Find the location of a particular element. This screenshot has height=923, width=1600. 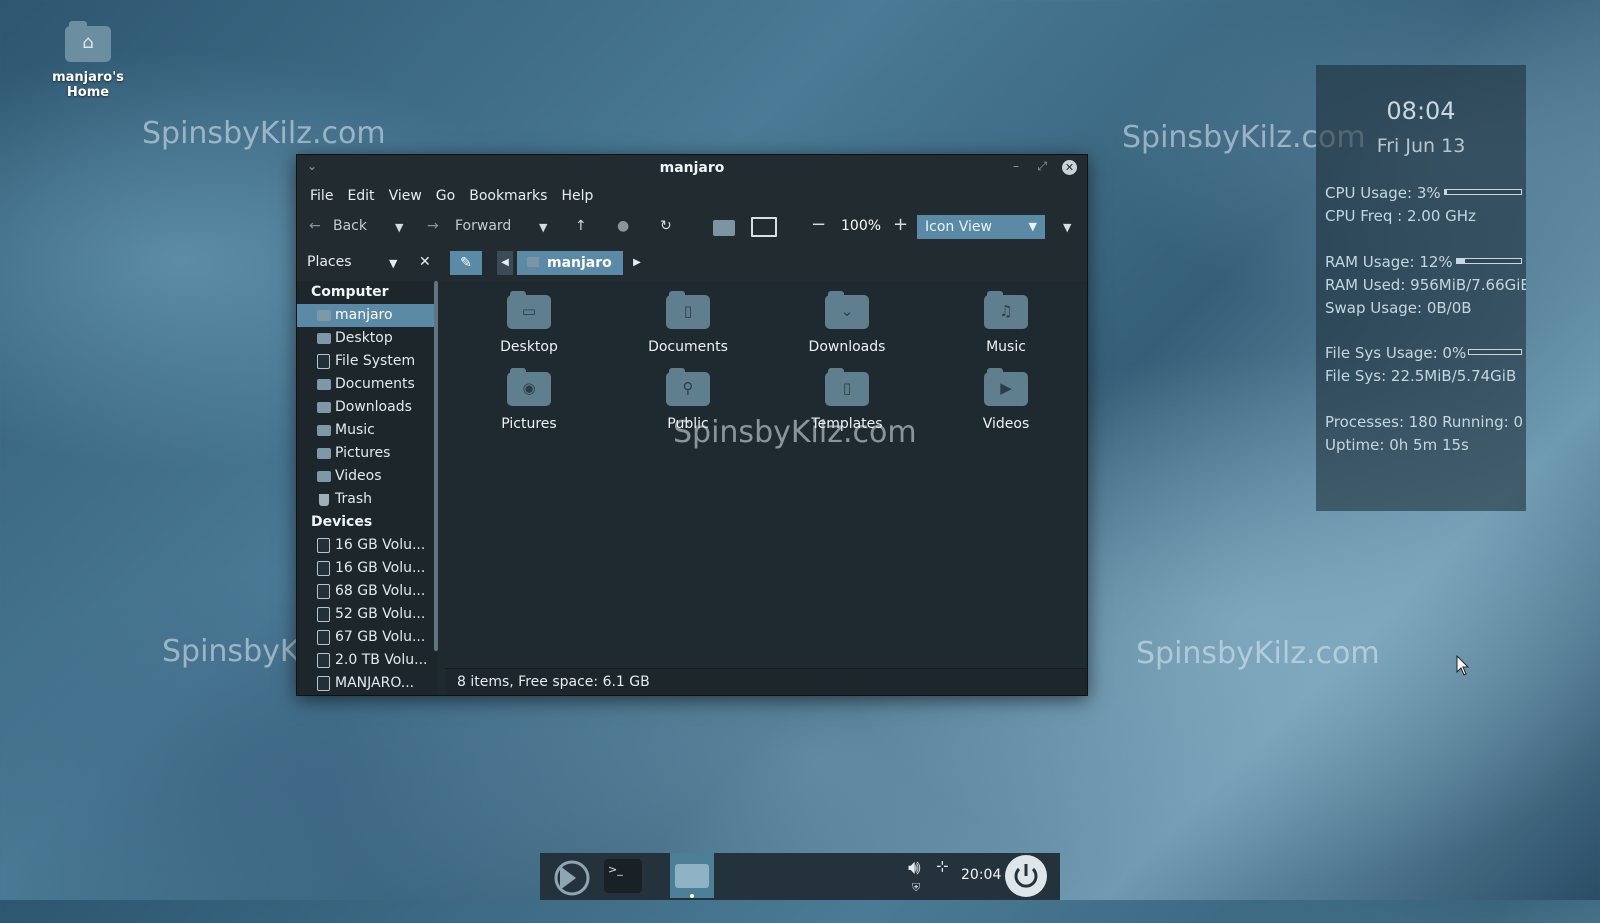

sidebar-item-desktop: Desktop is located at coordinates (367, 338).